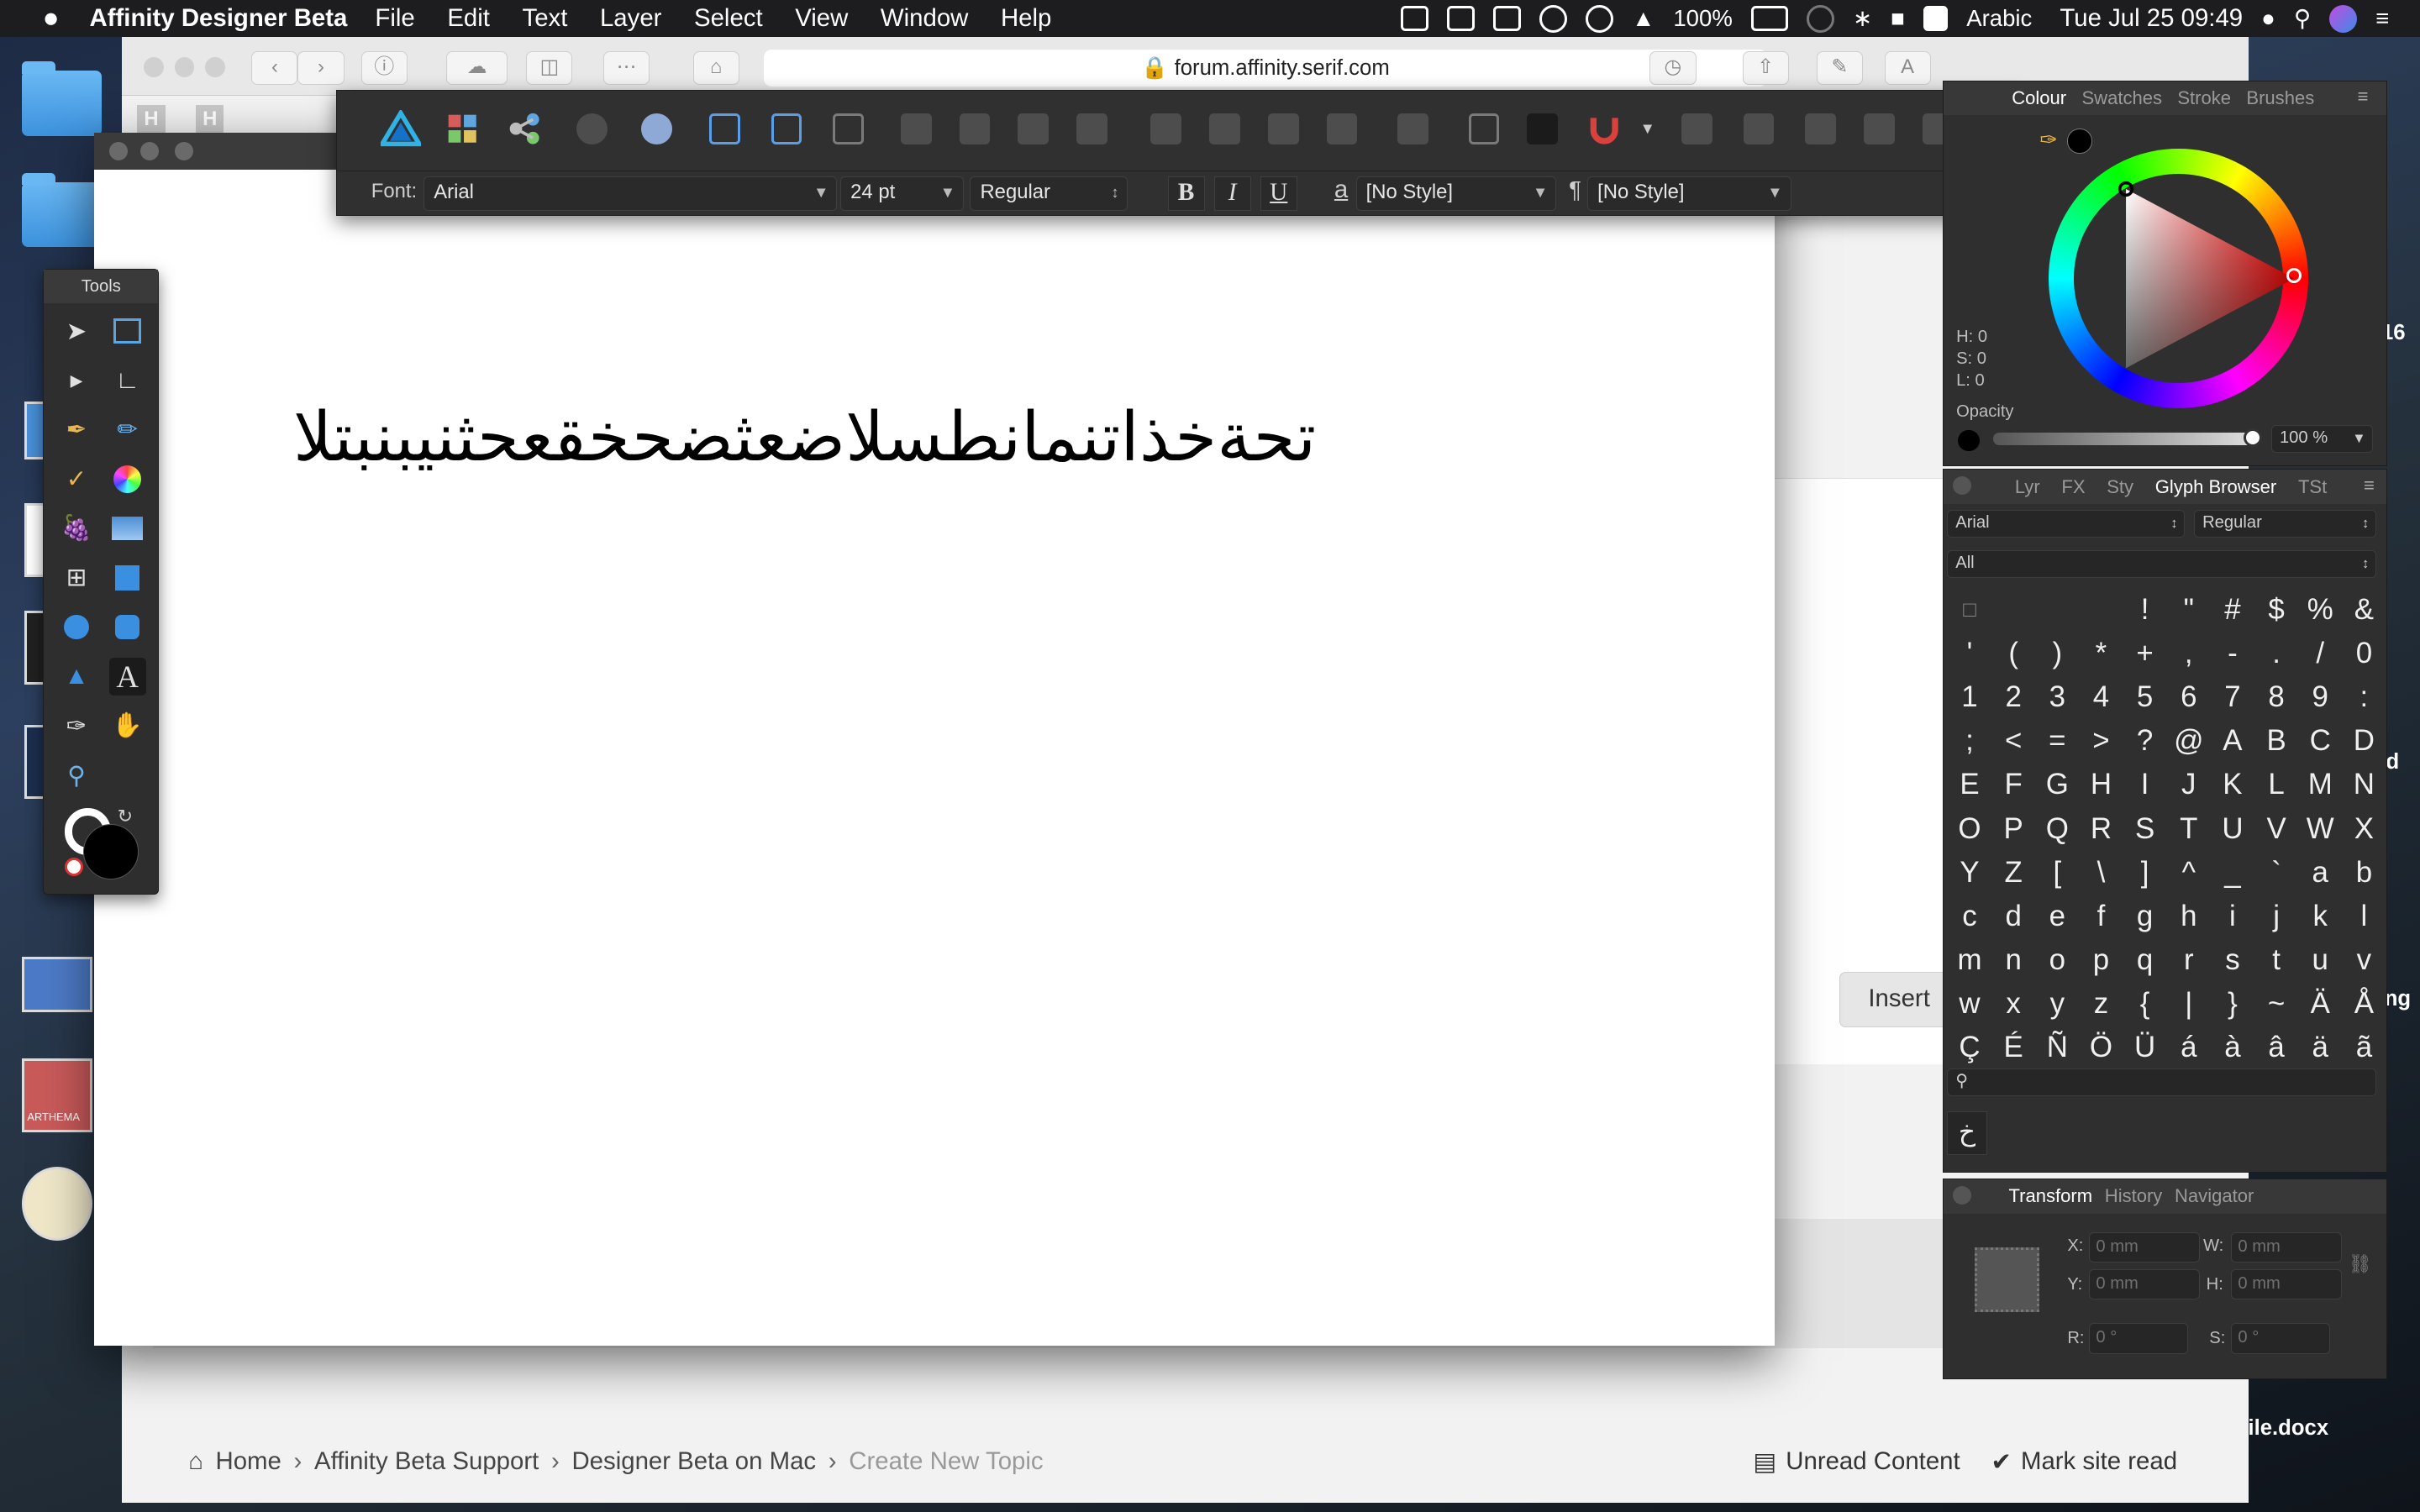  Describe the element at coordinates (2322, 439) in the screenshot. I see `opacity-field: 100 % ▼` at that location.